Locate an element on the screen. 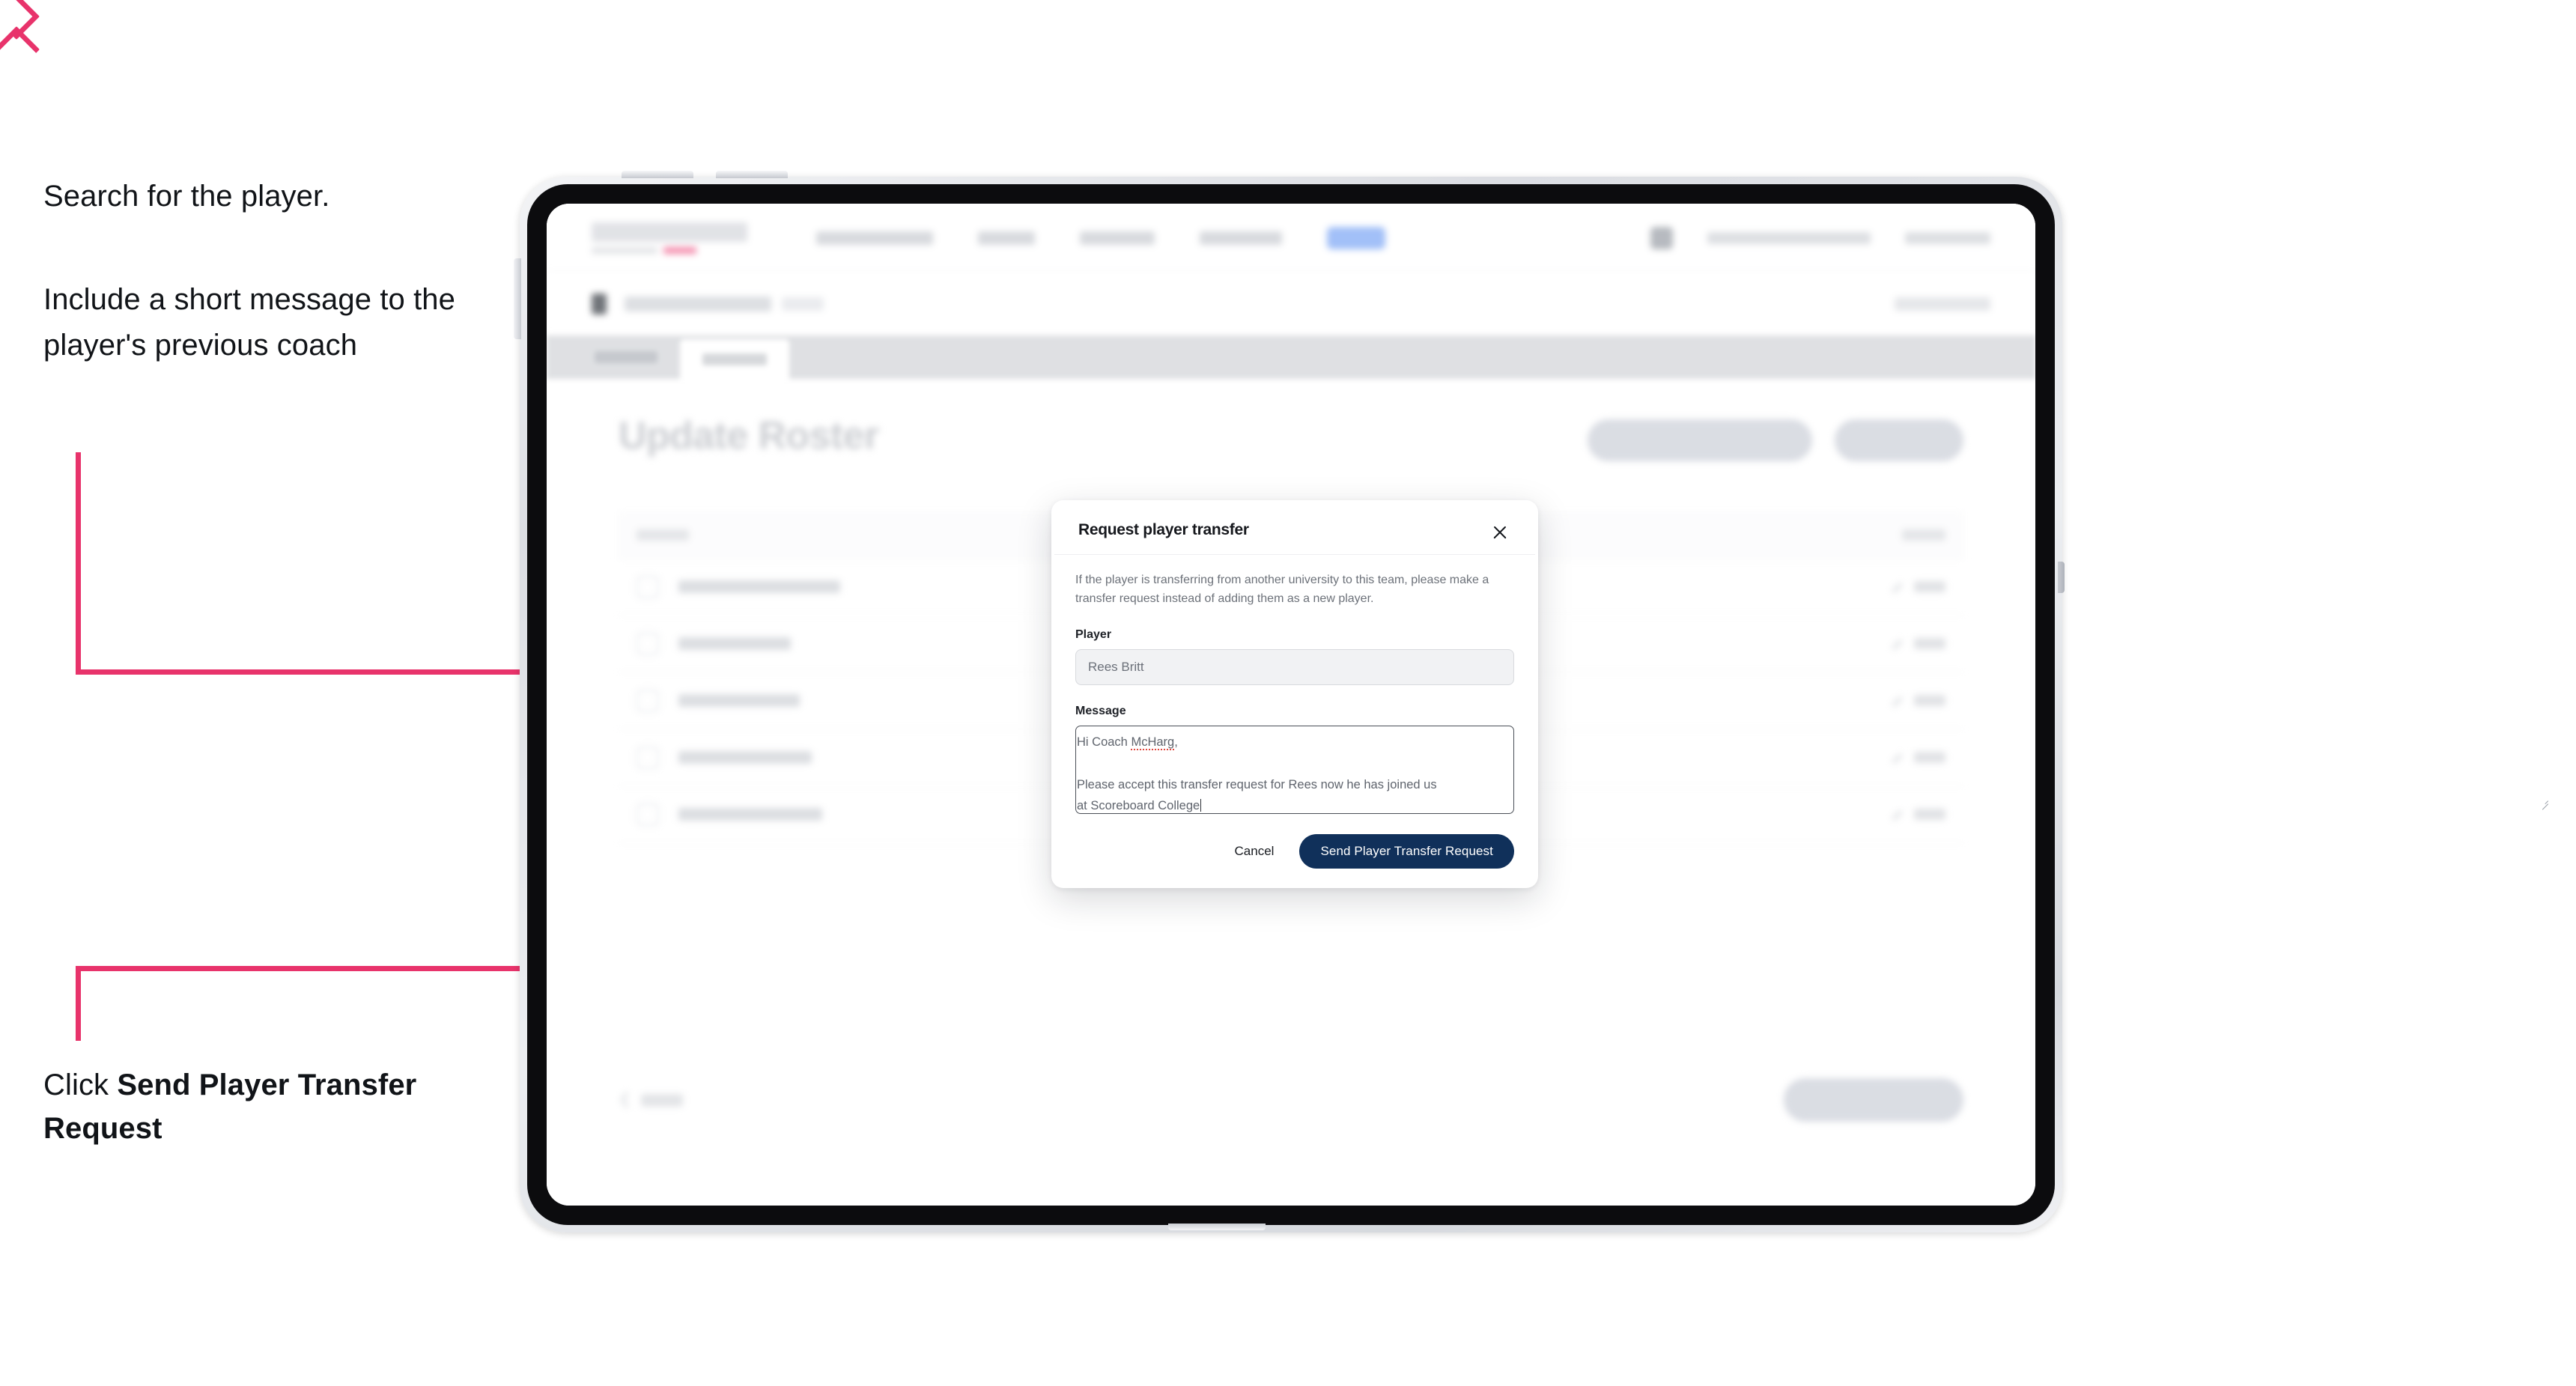 The height and width of the screenshot is (1386, 2576). annotation-click-send: Click Send Player Transfer Request is located at coordinates (253, 1106).